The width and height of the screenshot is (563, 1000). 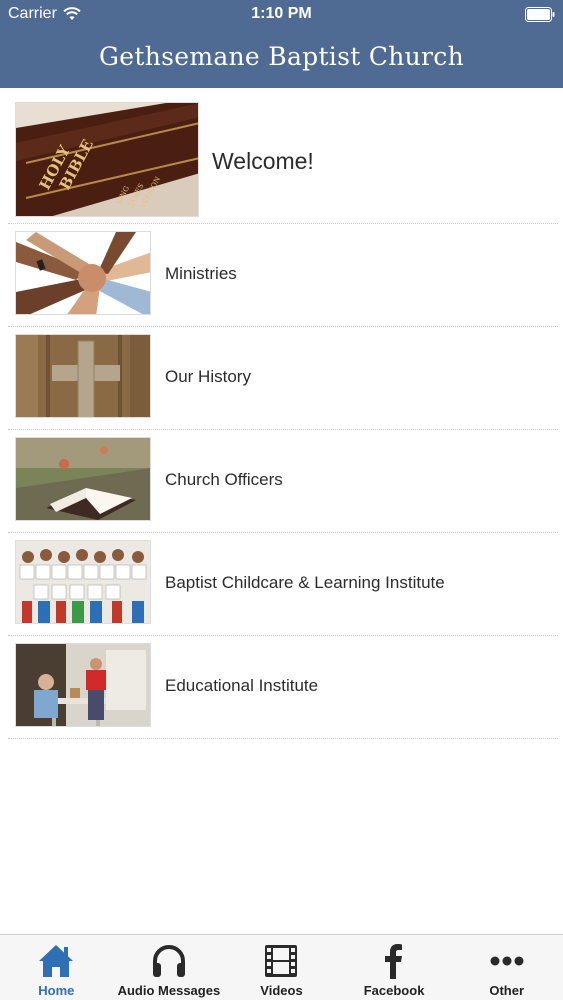 What do you see at coordinates (305, 582) in the screenshot?
I see `list-item-label: Baptist Childcare & Learning Institute` at bounding box center [305, 582].